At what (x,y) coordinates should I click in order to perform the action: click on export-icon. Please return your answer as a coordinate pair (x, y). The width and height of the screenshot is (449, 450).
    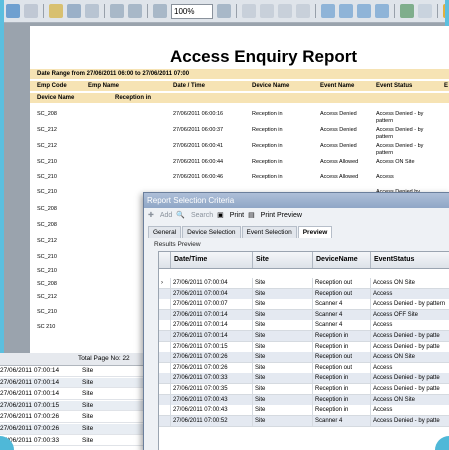
    Looking at the image, I should click on (92, 11).